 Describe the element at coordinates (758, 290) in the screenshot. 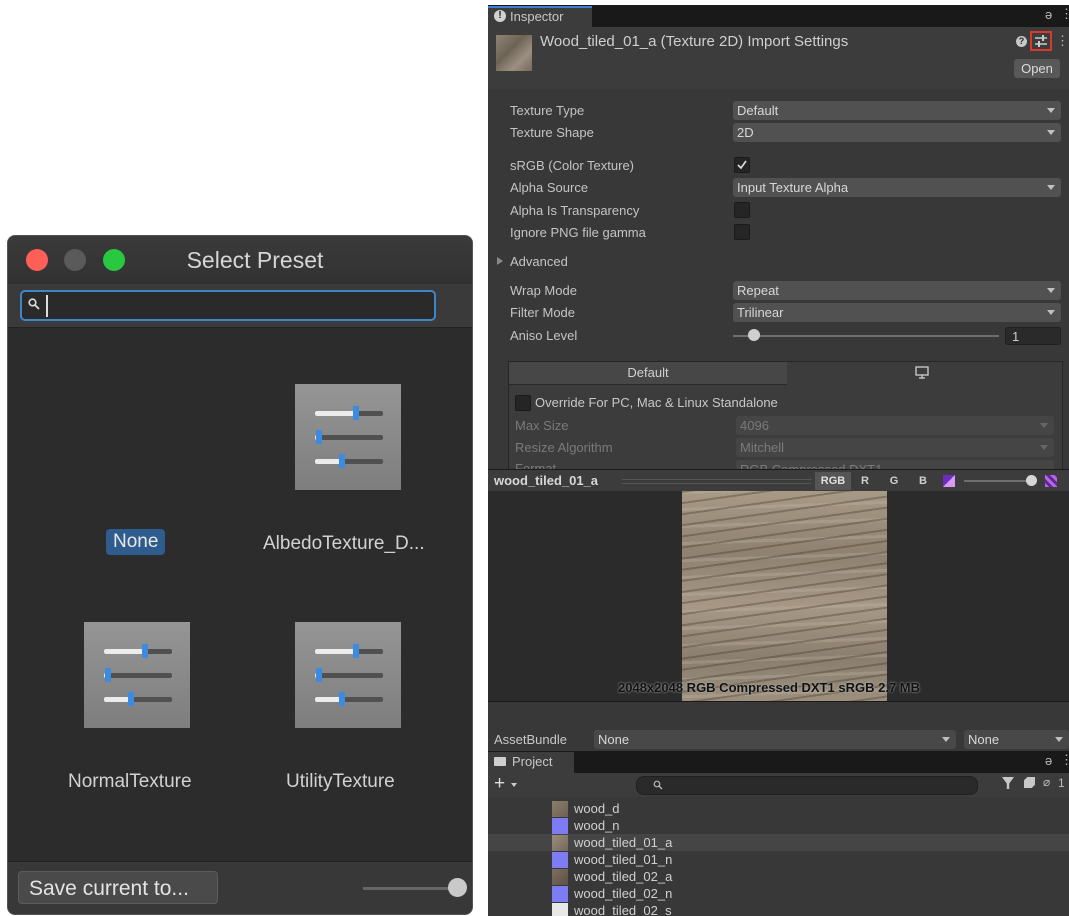

I see `wrap-mode-value: Repeat` at that location.